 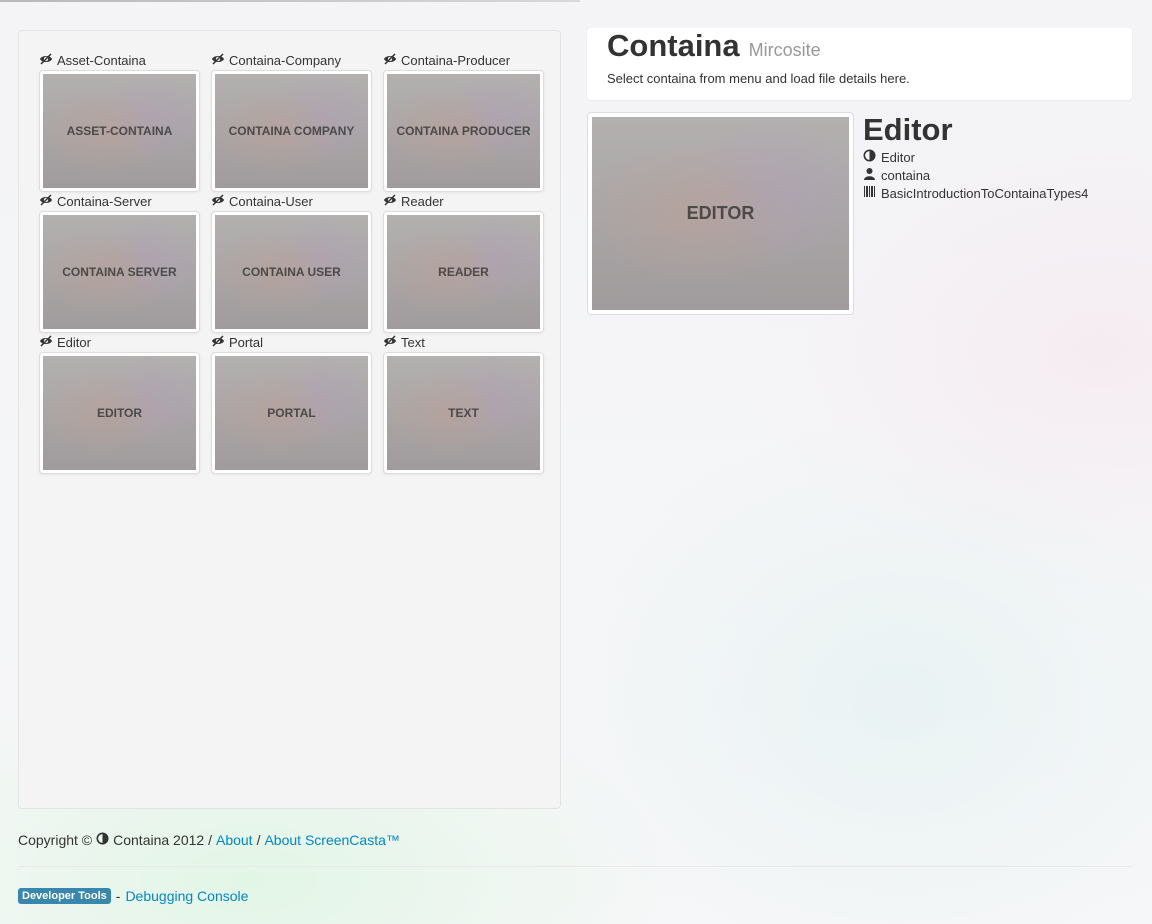 I want to click on about-link: About, so click(x=234, y=840).